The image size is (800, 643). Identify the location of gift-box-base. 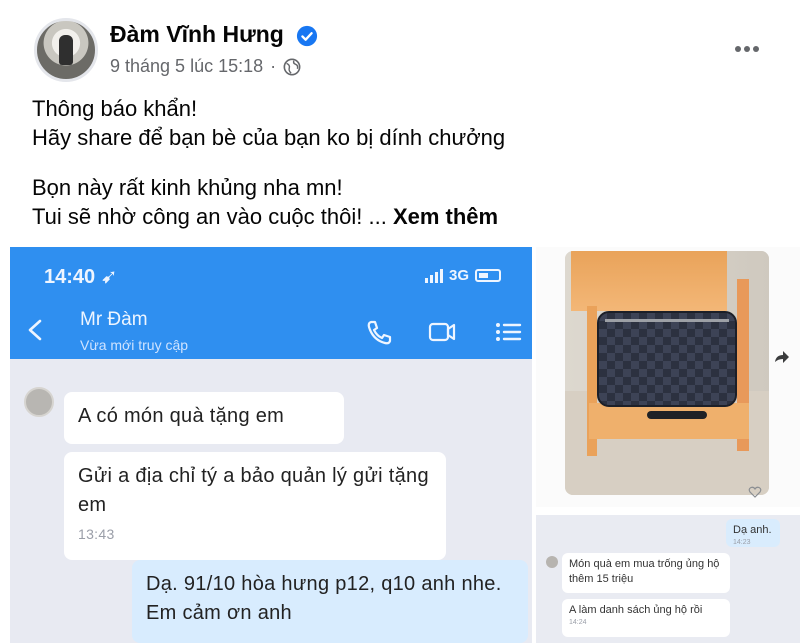
(669, 421).